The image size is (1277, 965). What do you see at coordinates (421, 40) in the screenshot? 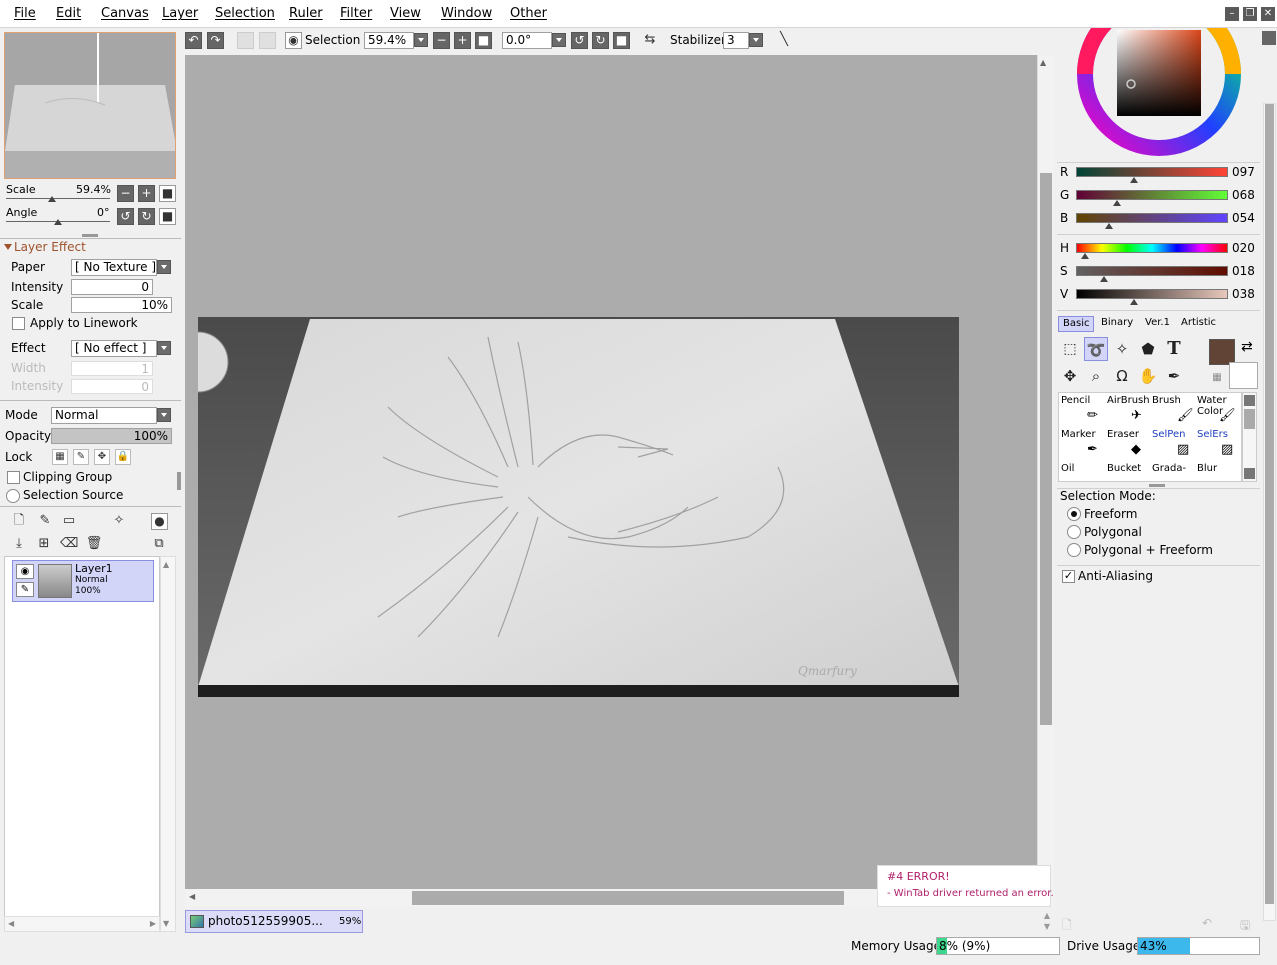
I see `zoom-dropdown-icon` at bounding box center [421, 40].